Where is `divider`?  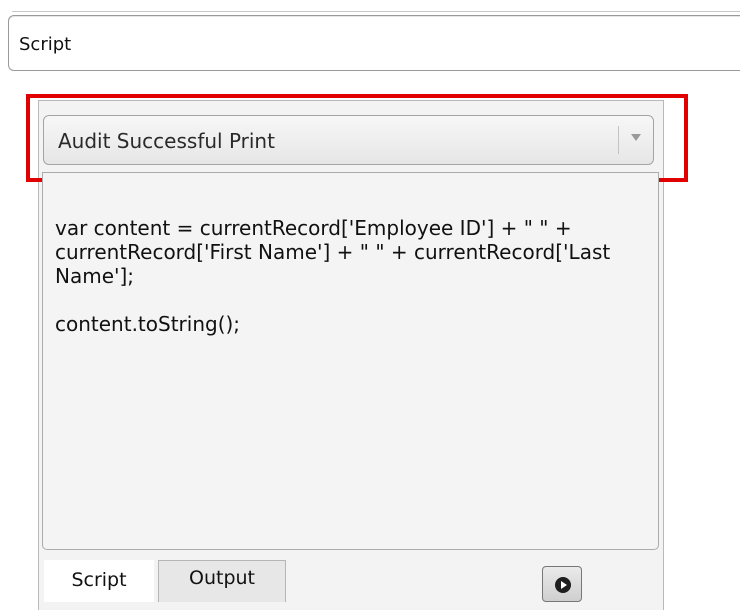 divider is located at coordinates (376, 11).